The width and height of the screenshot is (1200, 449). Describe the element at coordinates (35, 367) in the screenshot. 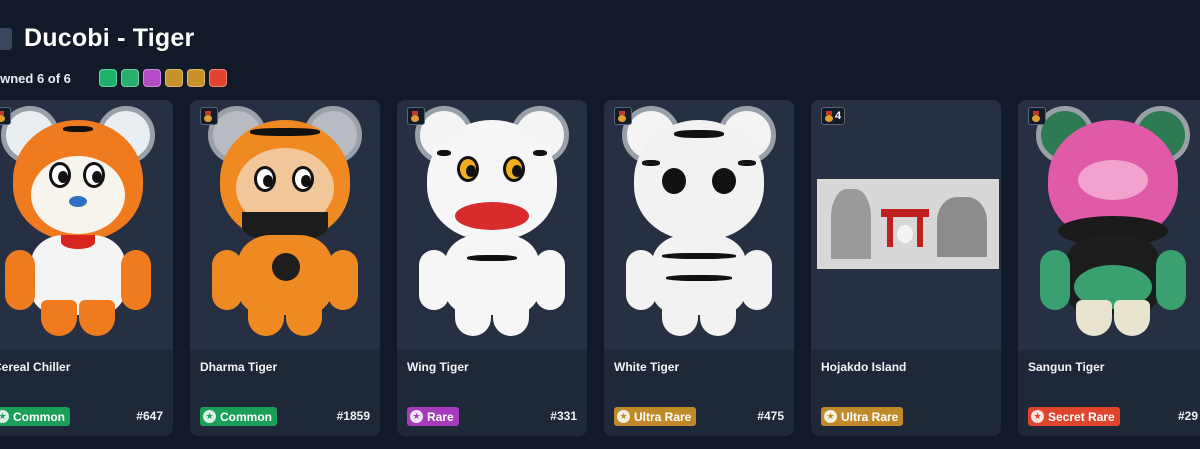

I see `card-name: Cereal Chiller` at that location.